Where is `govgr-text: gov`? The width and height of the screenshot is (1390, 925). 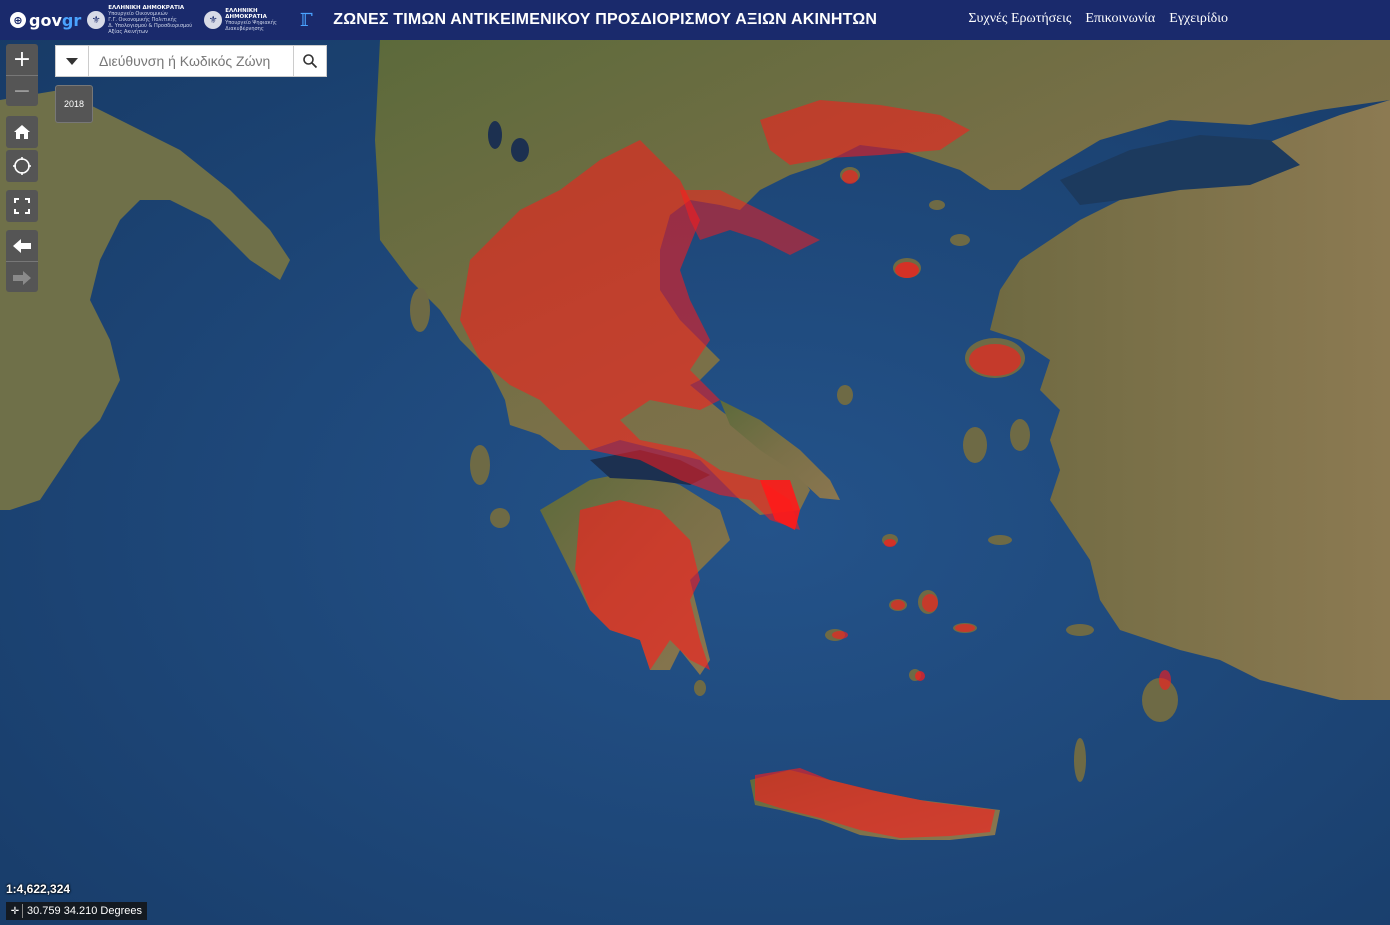
govgr-text: gov is located at coordinates (45, 20).